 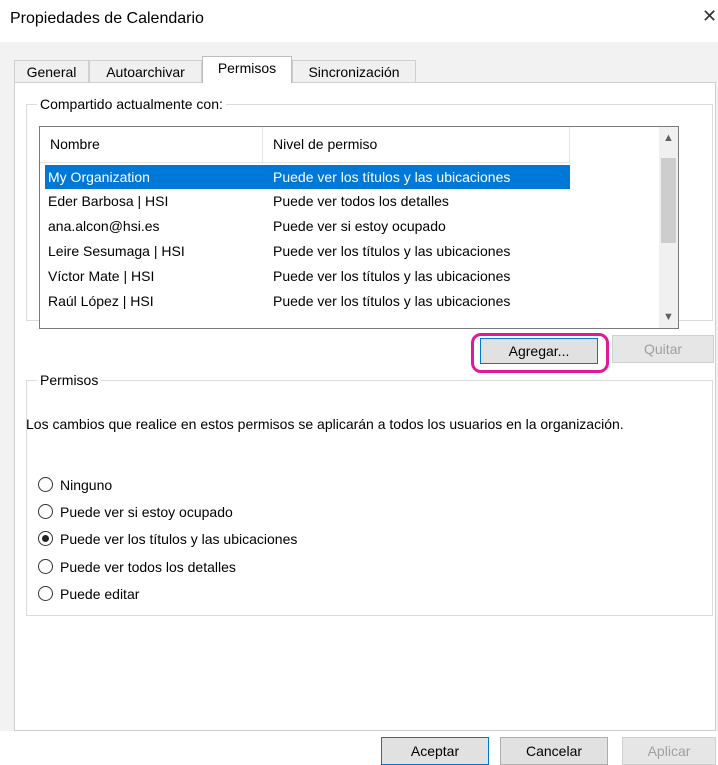 What do you see at coordinates (148, 567) in the screenshot?
I see `radio-label: Puede ver todos los detalles` at bounding box center [148, 567].